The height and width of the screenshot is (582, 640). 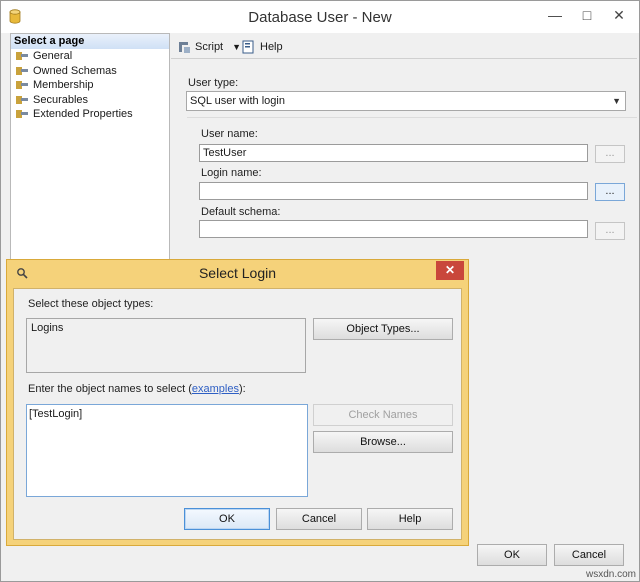 I want to click on toolbar: Script ▼ Help, so click(x=404, y=47).